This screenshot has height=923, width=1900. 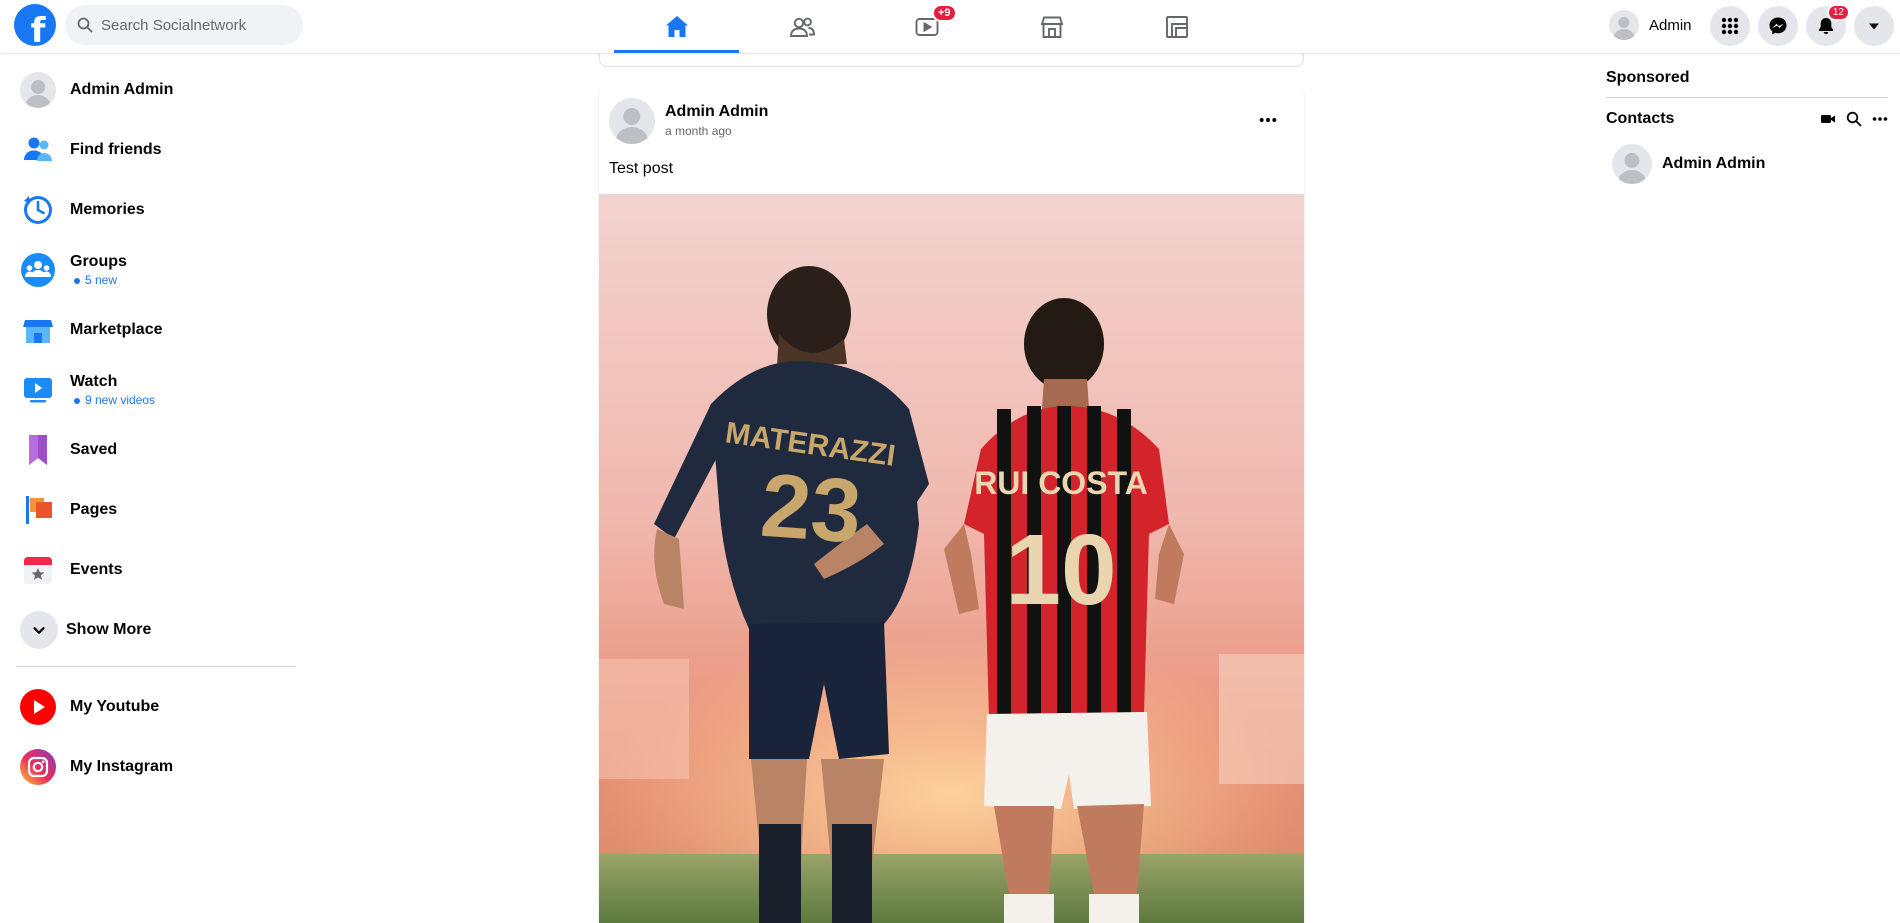 I want to click on sidebar-item-marketplace: Marketplace, so click(x=155, y=330).